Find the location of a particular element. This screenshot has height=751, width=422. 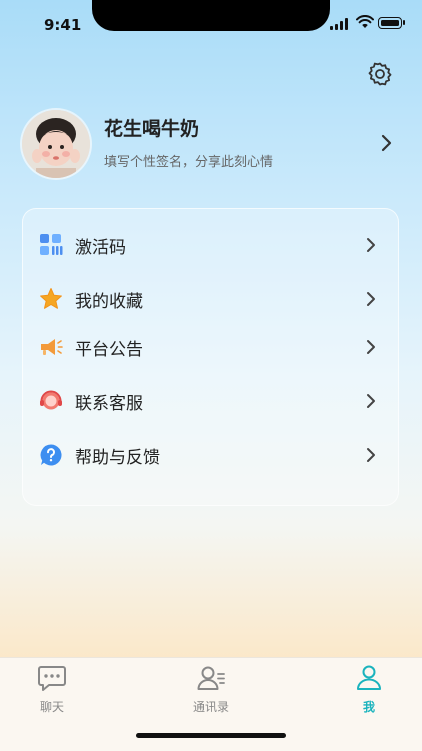

menu-item-activation-code: 激活码 is located at coordinates (210, 245).